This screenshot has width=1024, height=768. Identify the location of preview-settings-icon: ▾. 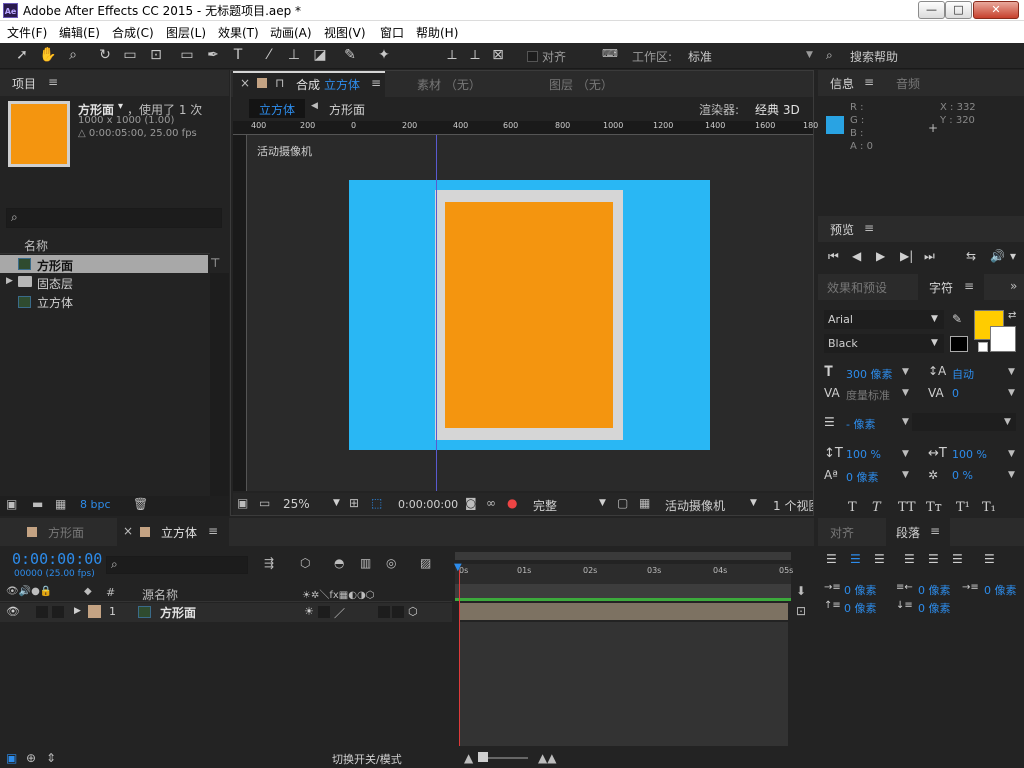
(1013, 256).